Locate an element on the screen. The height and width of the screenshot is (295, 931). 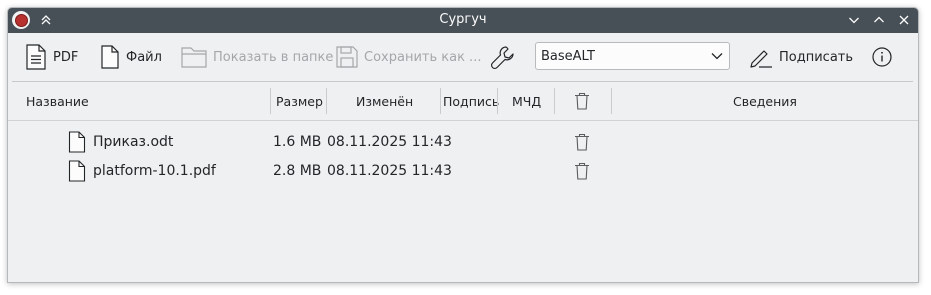
pdf-document-icon is located at coordinates (36, 57).